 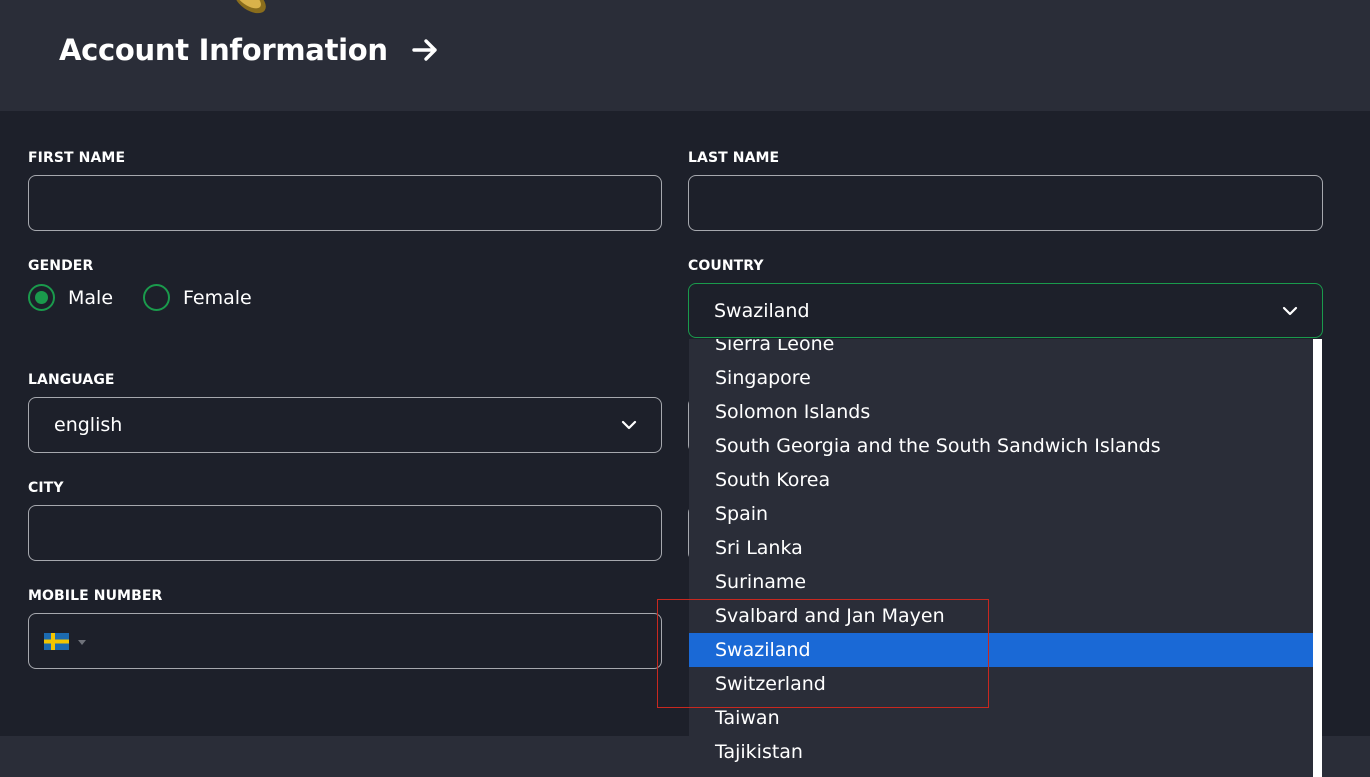 I want to click on country-option: Singapore, so click(x=1001, y=378).